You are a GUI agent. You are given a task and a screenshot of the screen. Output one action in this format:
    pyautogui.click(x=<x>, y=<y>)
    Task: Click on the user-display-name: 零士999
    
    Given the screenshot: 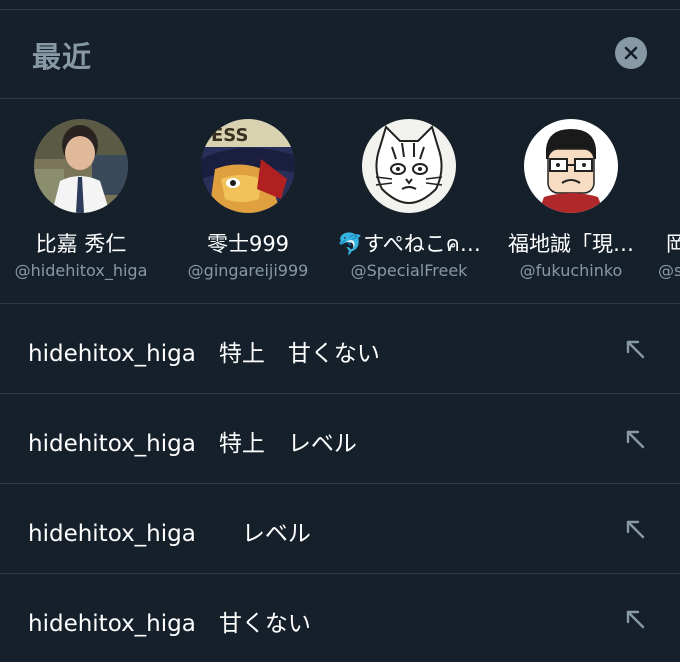 What is the action you would take?
    pyautogui.click(x=248, y=244)
    